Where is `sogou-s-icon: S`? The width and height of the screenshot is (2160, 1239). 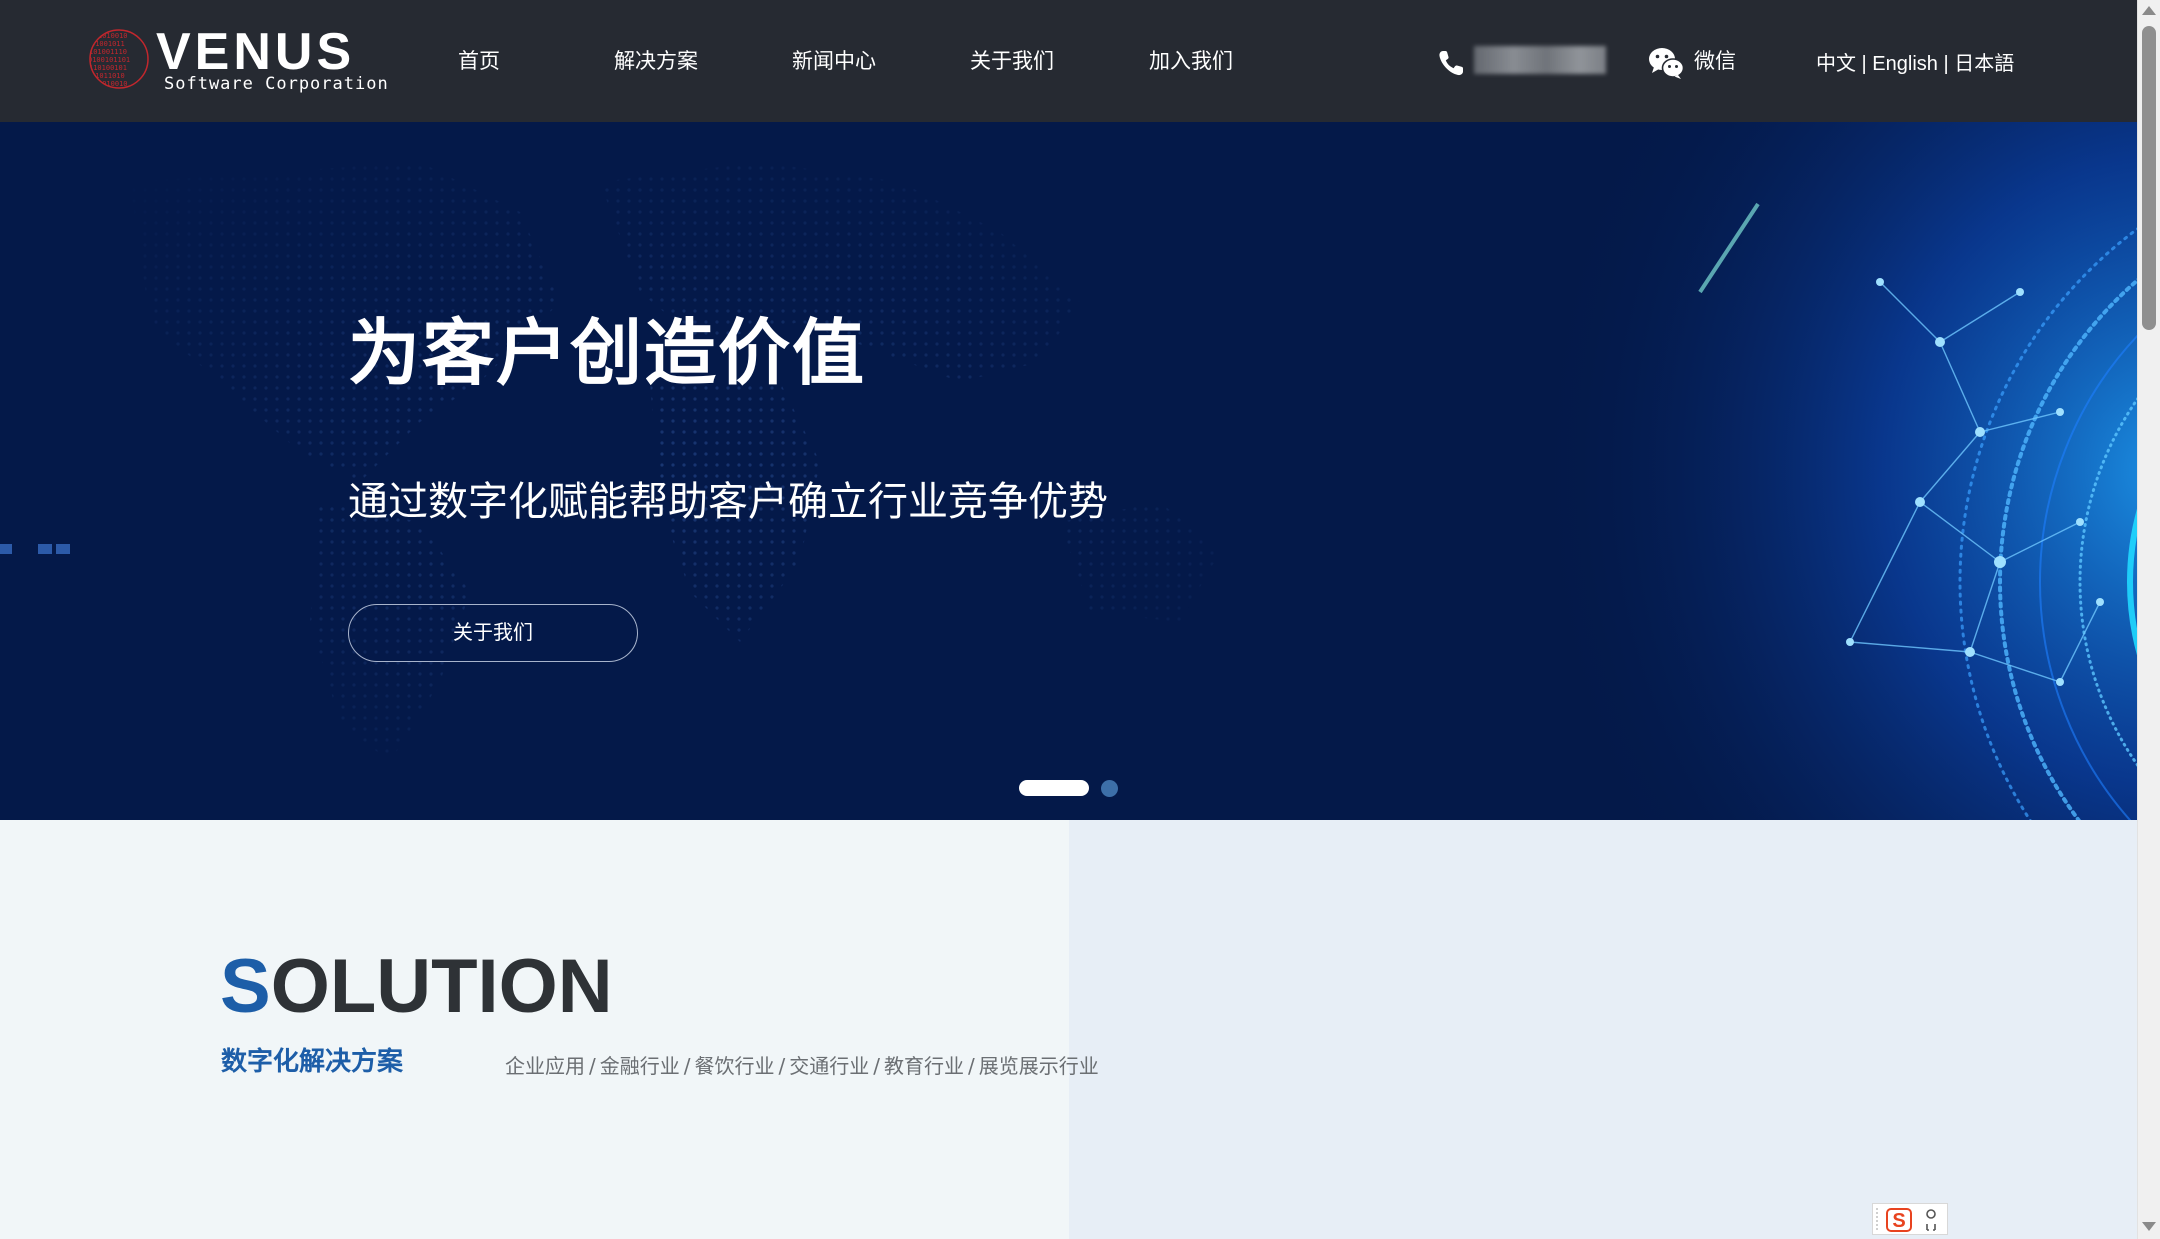 sogou-s-icon: S is located at coordinates (1906, 1220).